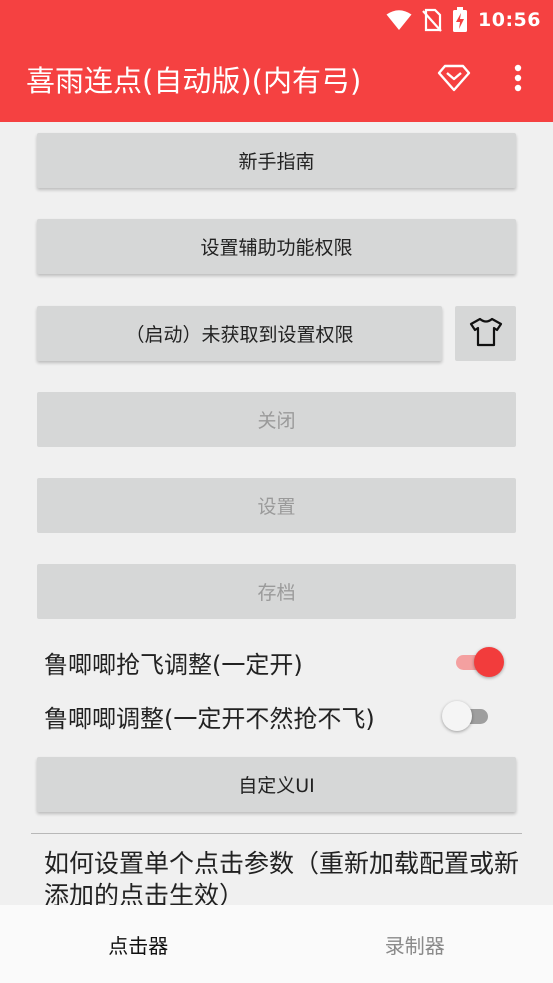  What do you see at coordinates (509, 20) in the screenshot?
I see `status-time: 10:56` at bounding box center [509, 20].